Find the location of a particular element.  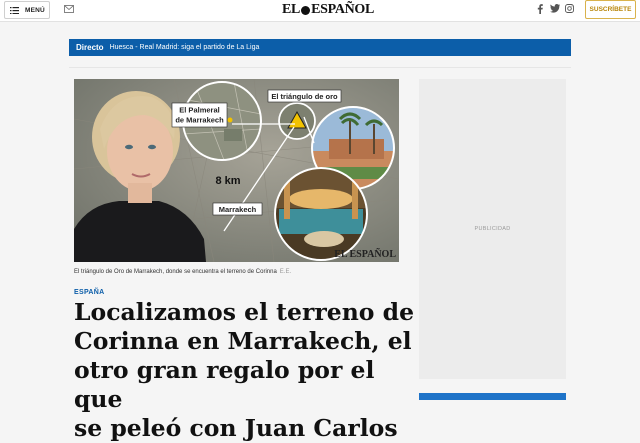

headline-line: Localizamos el terreno de is located at coordinates (244, 312).